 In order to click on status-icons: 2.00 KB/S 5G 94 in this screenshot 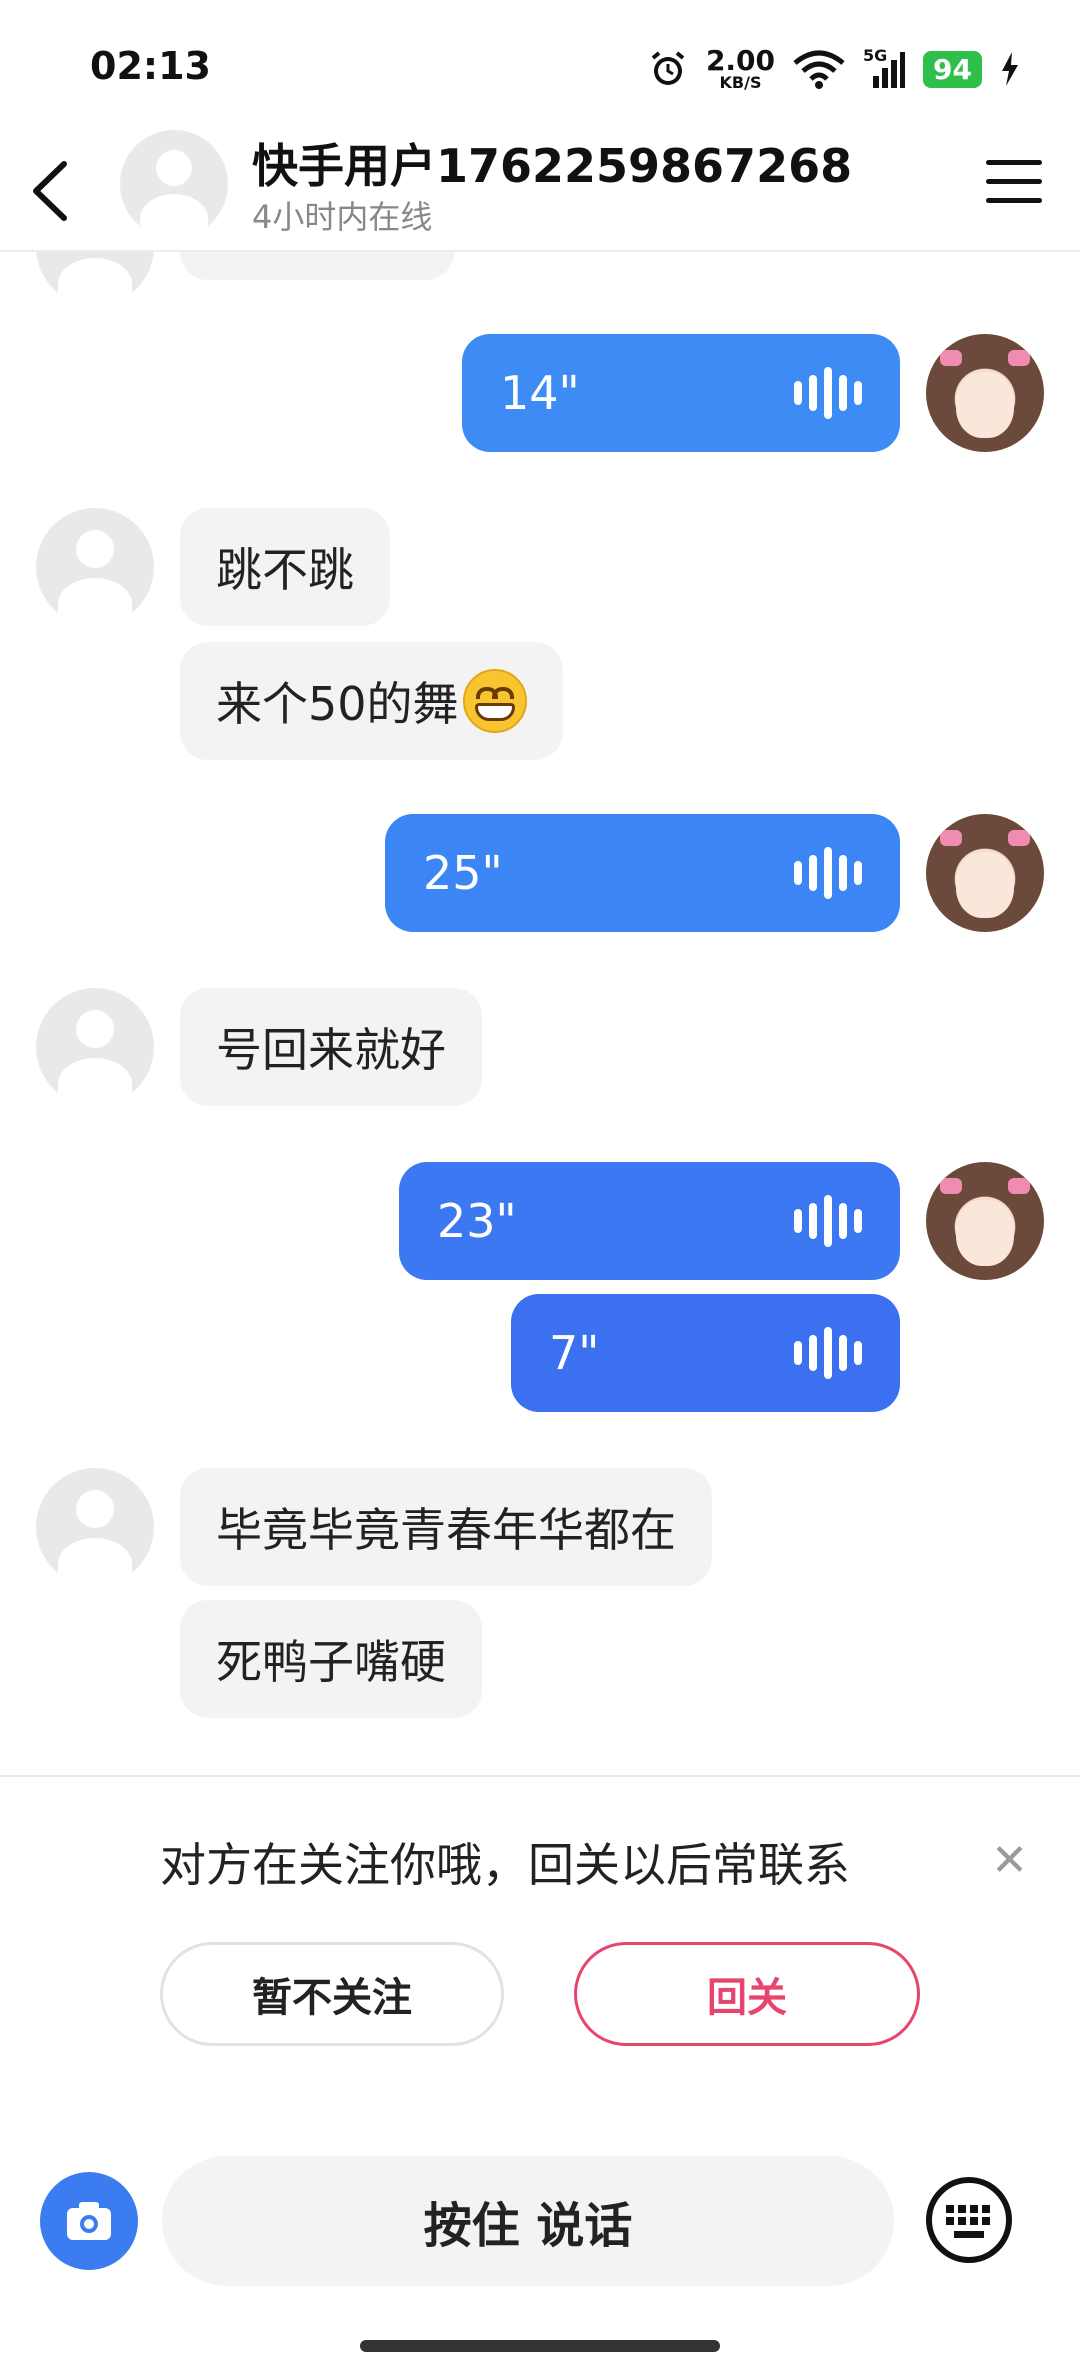, I will do `click(834, 69)`.